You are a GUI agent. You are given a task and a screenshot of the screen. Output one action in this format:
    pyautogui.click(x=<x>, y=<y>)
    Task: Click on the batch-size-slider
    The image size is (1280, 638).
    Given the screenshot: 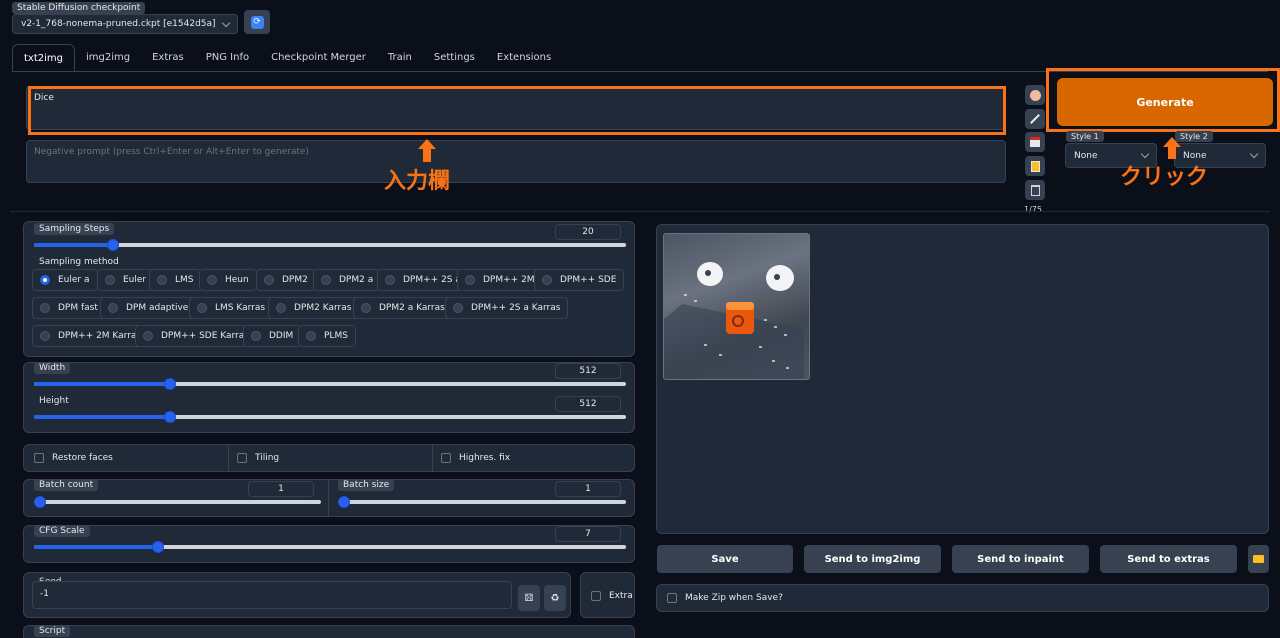 What is the action you would take?
    pyautogui.click(x=482, y=502)
    